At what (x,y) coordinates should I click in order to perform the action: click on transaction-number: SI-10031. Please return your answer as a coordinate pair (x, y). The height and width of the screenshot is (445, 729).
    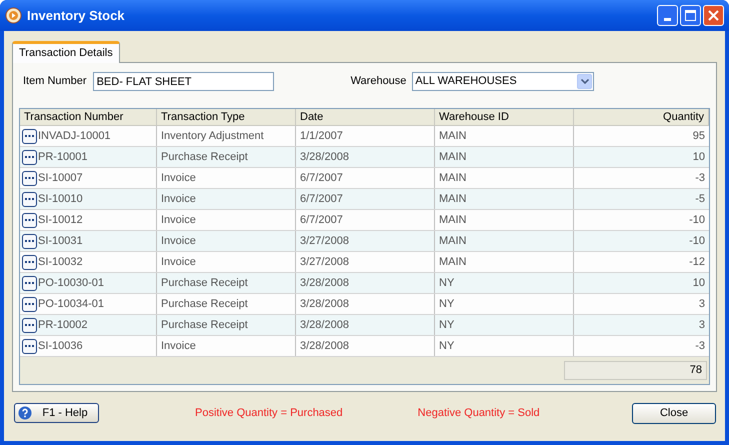
    Looking at the image, I should click on (60, 241).